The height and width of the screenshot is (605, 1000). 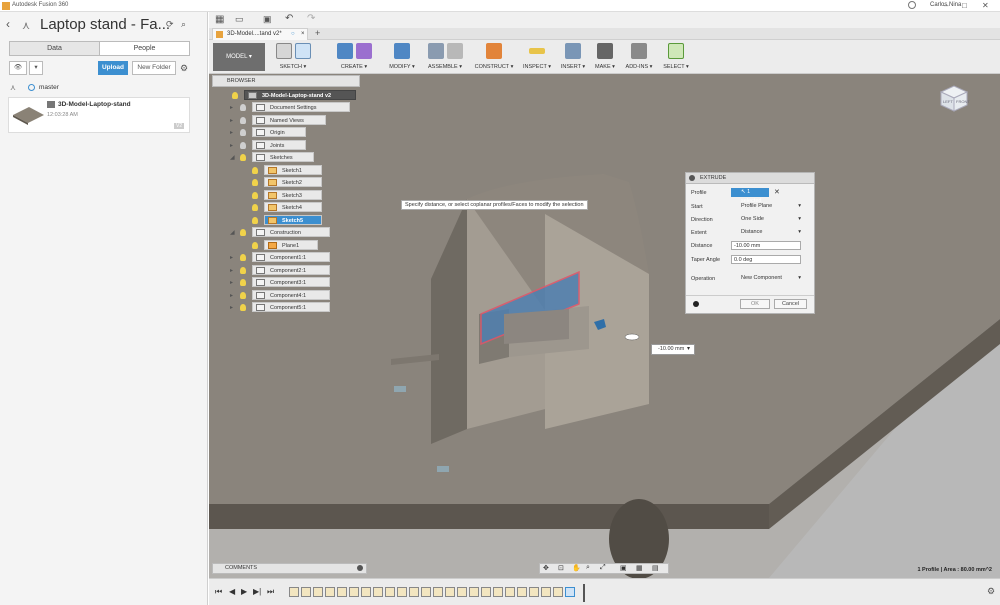 I want to click on orbit-icon: ✥, so click(x=546, y=568).